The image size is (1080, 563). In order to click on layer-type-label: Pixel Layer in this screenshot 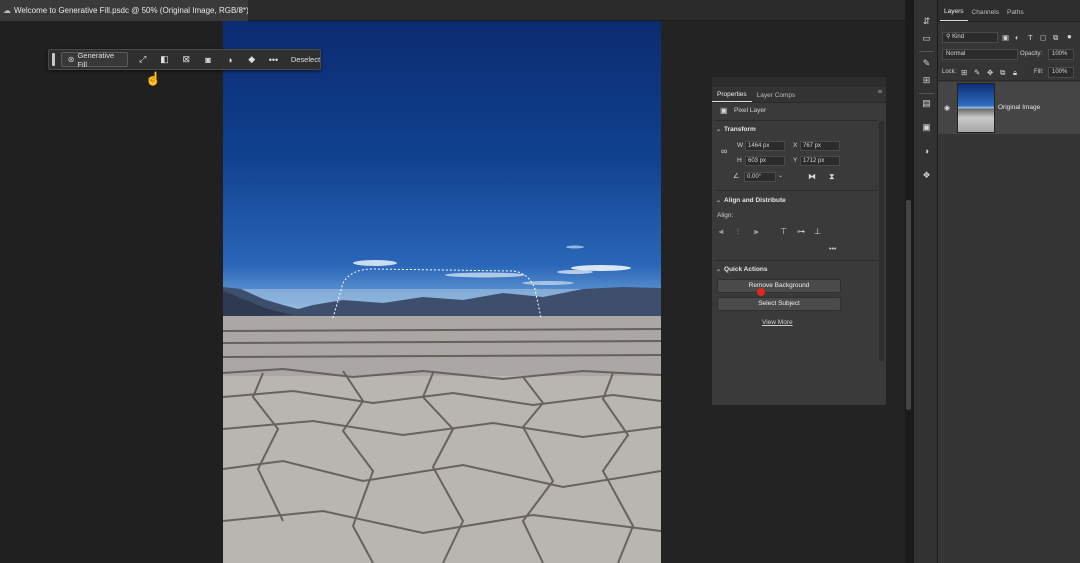, I will do `click(750, 110)`.